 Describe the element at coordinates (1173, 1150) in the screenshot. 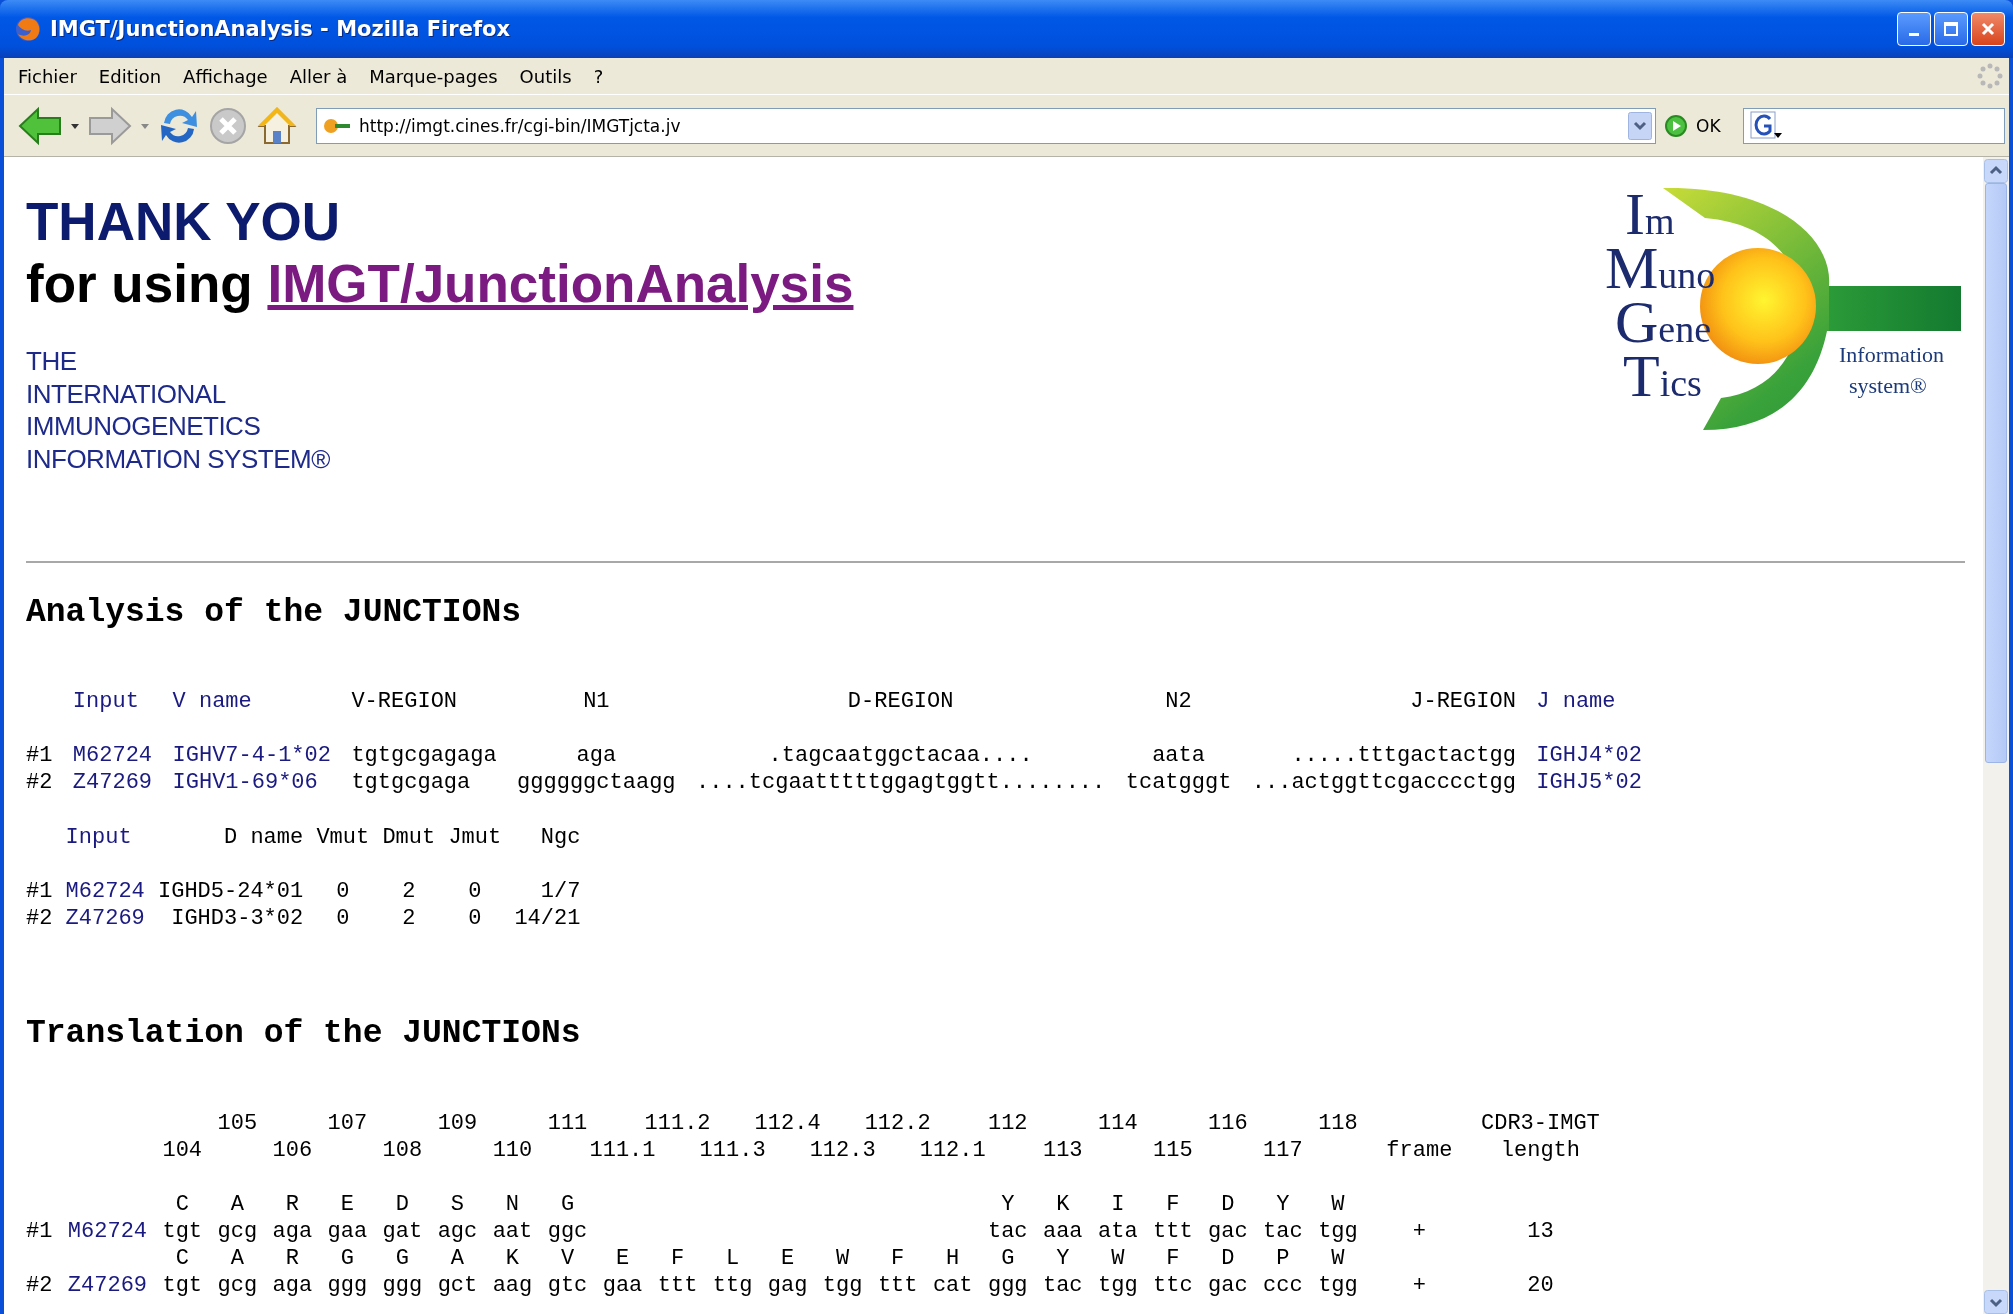

I see `position-number: 115` at that location.